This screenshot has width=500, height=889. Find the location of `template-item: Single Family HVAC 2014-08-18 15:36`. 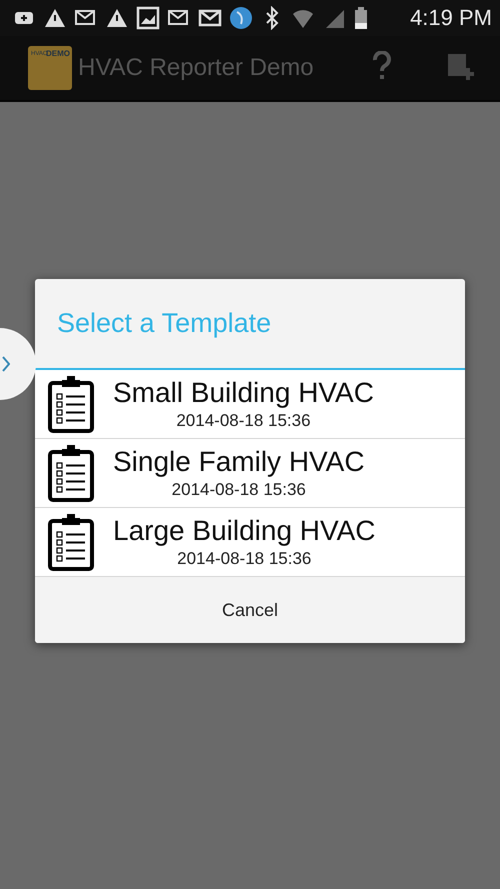

template-item: Single Family HVAC 2014-08-18 15:36 is located at coordinates (250, 473).